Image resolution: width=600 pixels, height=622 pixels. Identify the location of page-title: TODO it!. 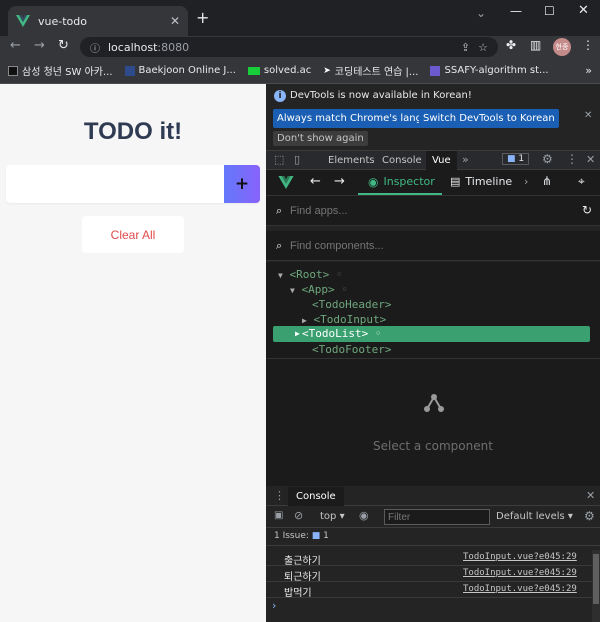
(133, 131).